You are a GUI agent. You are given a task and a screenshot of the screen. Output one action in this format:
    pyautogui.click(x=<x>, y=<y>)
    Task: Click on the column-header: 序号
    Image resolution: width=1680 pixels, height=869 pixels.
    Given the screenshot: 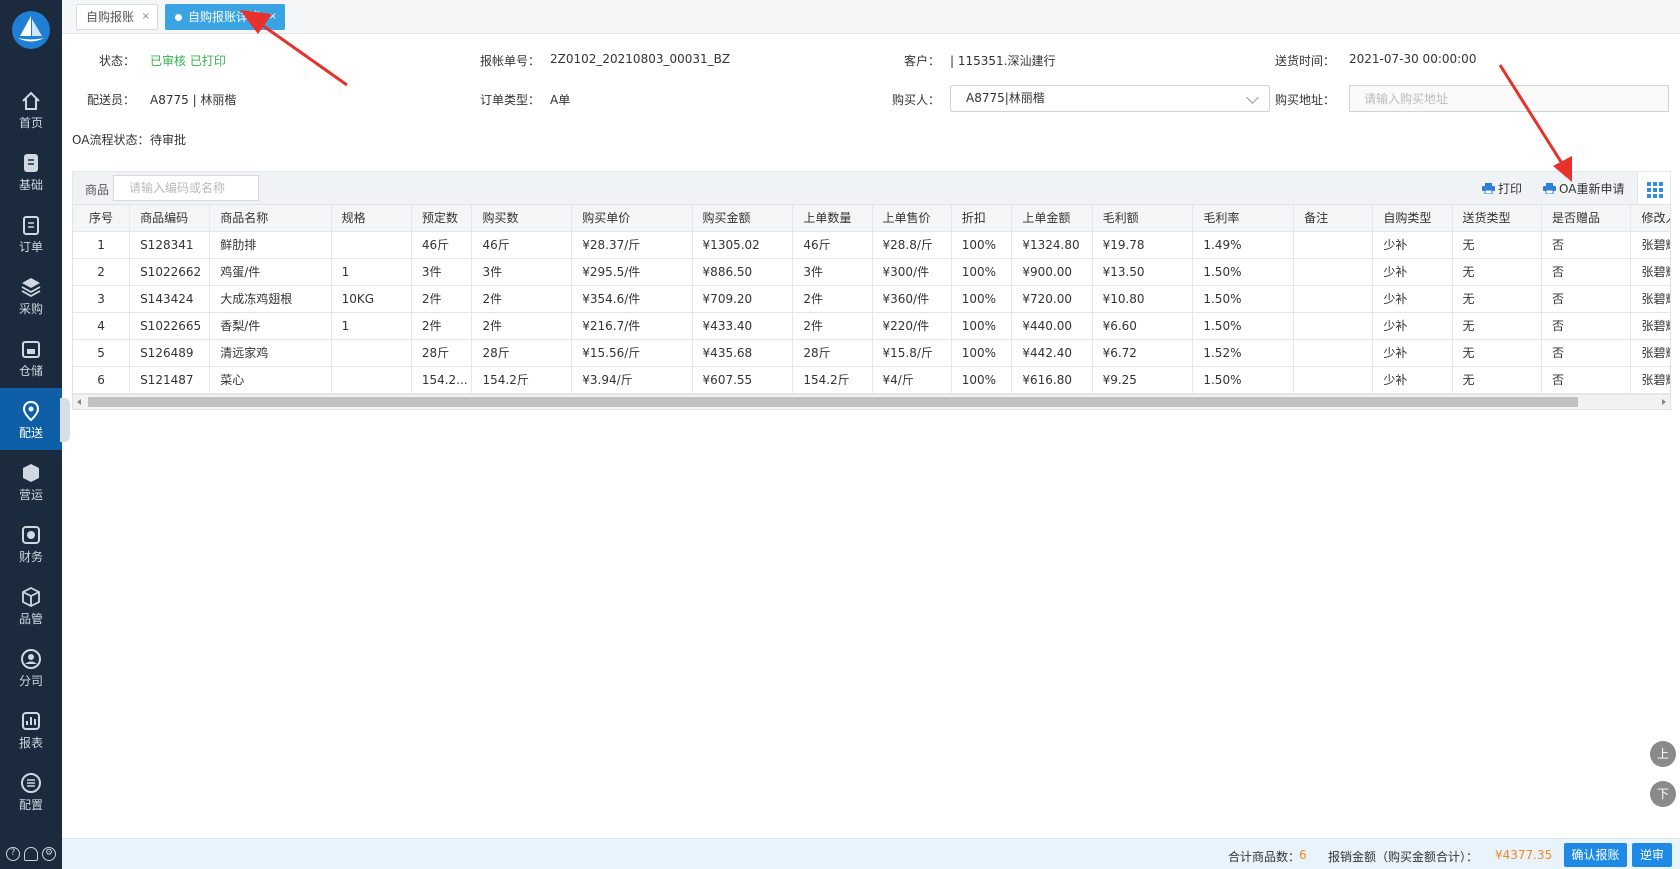 What is the action you would take?
    pyautogui.click(x=102, y=218)
    